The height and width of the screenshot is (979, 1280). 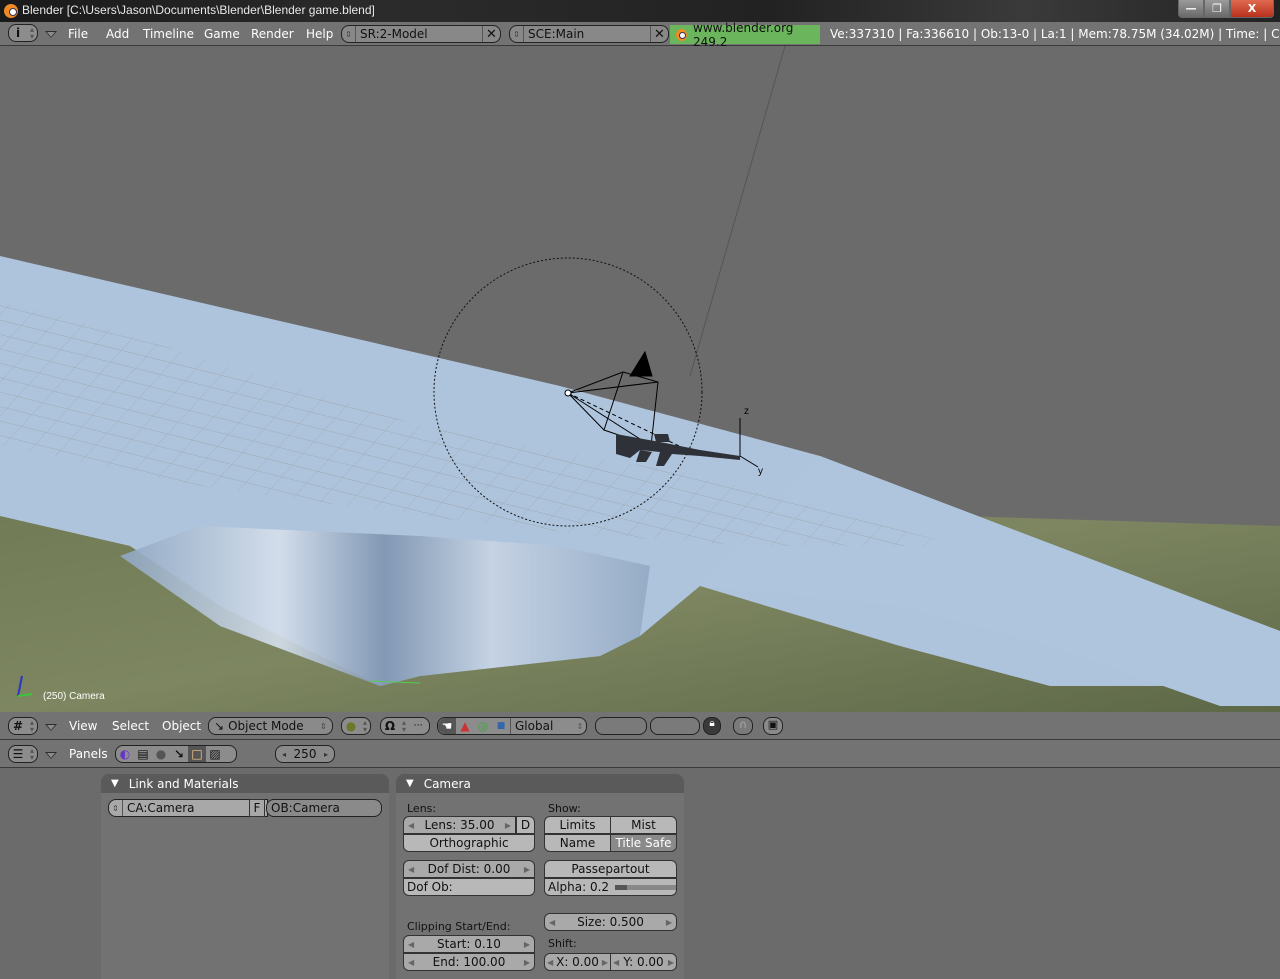 I want to click on shift-y-value: Y: 0.00, so click(x=643, y=962).